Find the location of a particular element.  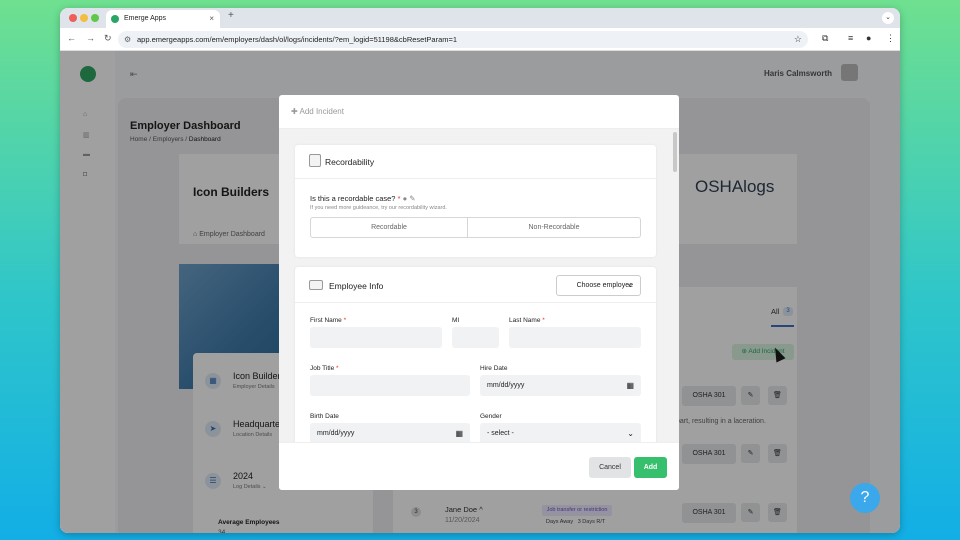

tab-search-chevron-icon: ⌄ is located at coordinates (888, 18).